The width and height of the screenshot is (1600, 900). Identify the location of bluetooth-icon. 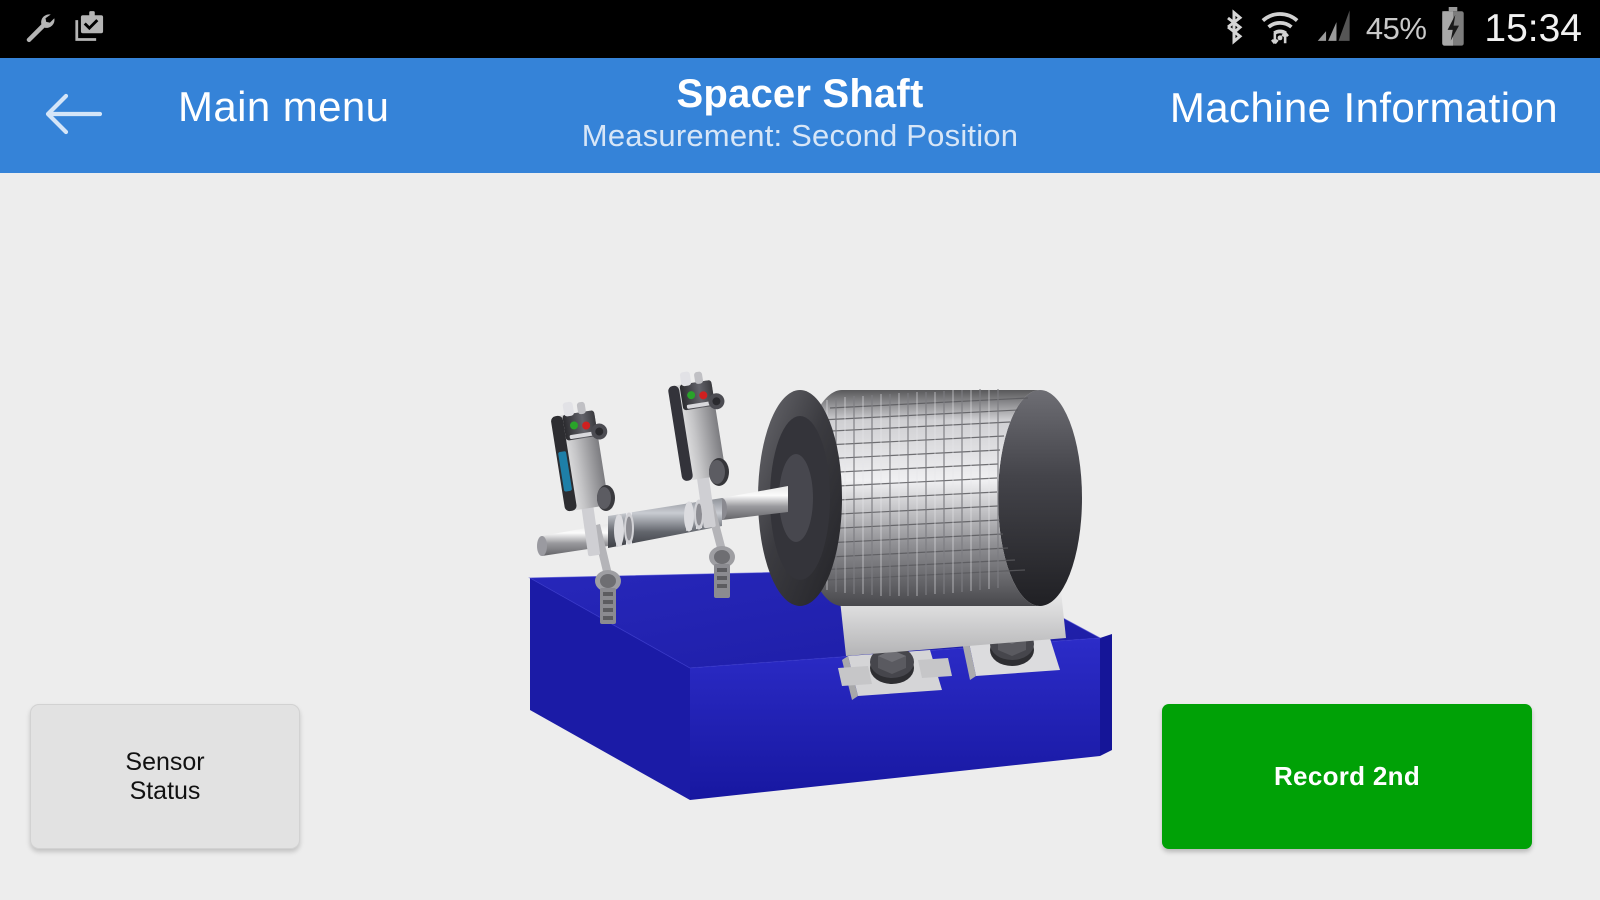
(1234, 29).